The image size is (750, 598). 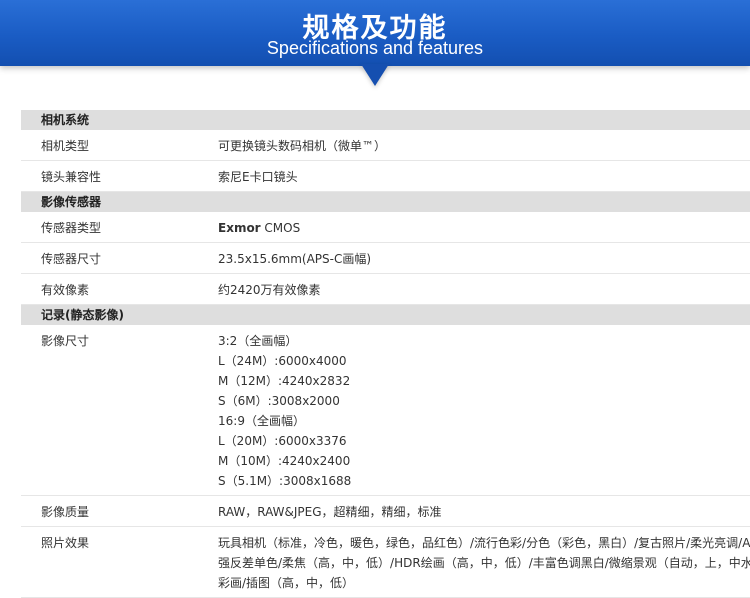 What do you see at coordinates (385, 120) in the screenshot?
I see `section-heading: 相机系统` at bounding box center [385, 120].